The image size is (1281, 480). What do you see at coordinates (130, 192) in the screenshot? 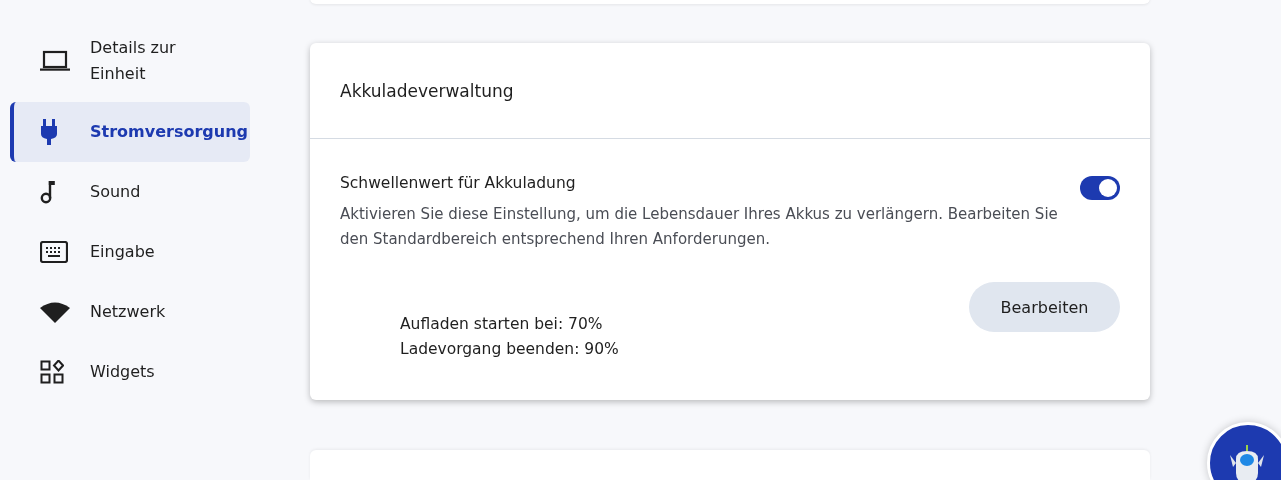
I see `sidebar-item: Sound` at bounding box center [130, 192].